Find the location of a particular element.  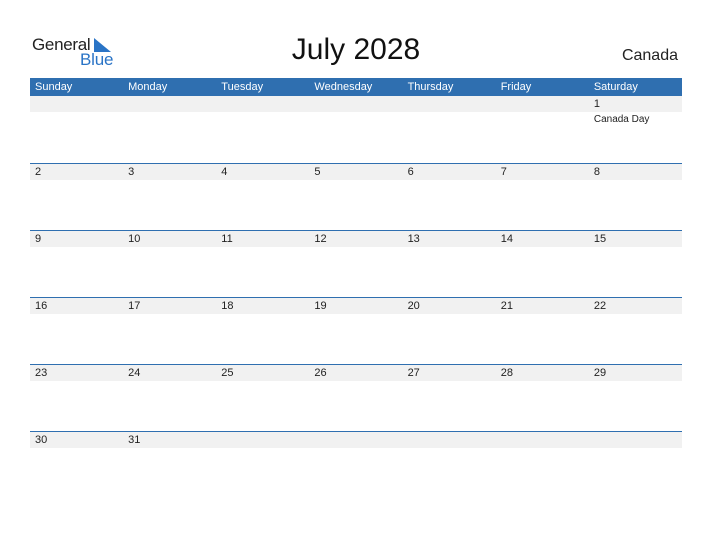

day-number: 22 is located at coordinates (600, 306).